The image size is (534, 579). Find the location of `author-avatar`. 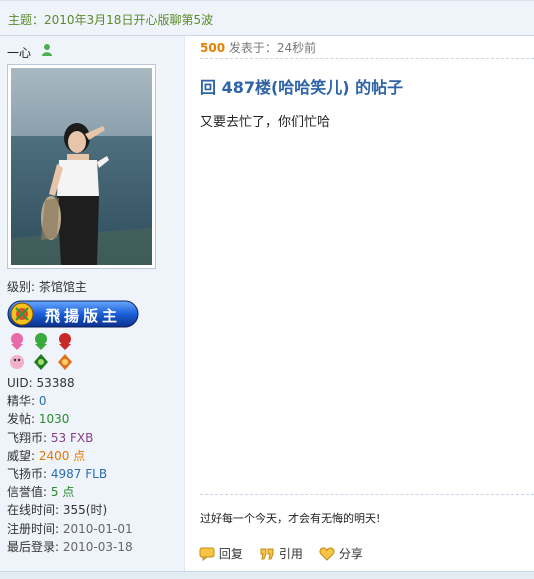

author-avatar is located at coordinates (81, 166).